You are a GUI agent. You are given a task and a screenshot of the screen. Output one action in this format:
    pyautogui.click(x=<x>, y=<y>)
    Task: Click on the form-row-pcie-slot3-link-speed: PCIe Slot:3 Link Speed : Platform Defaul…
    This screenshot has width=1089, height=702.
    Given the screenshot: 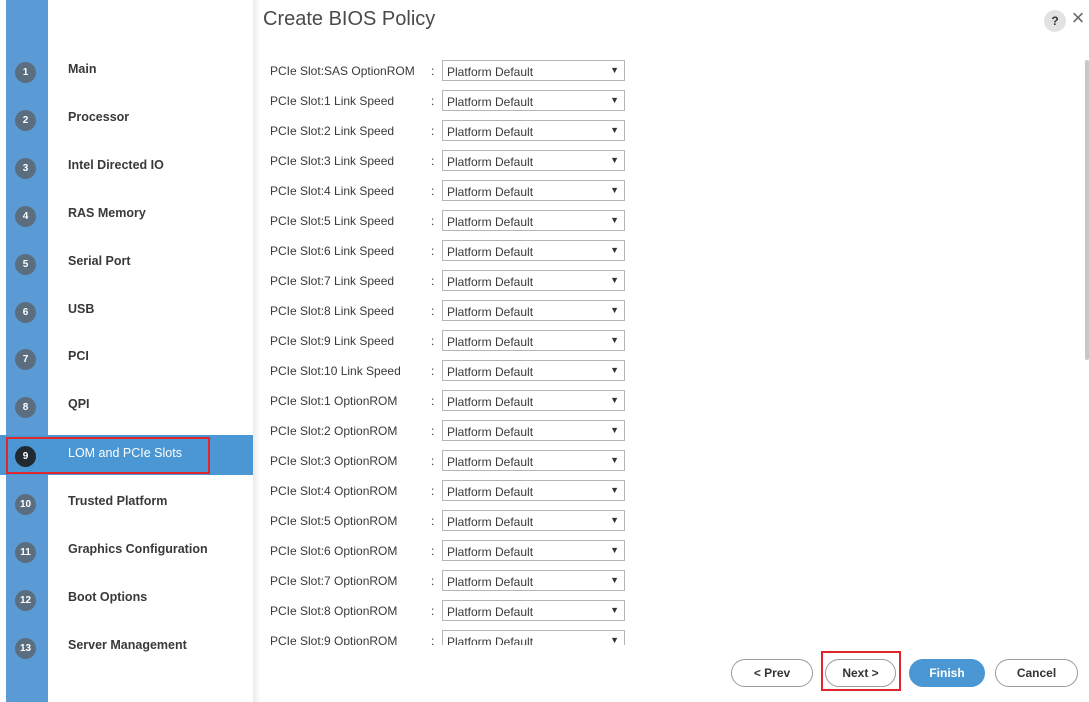 What is the action you would take?
    pyautogui.click(x=448, y=160)
    